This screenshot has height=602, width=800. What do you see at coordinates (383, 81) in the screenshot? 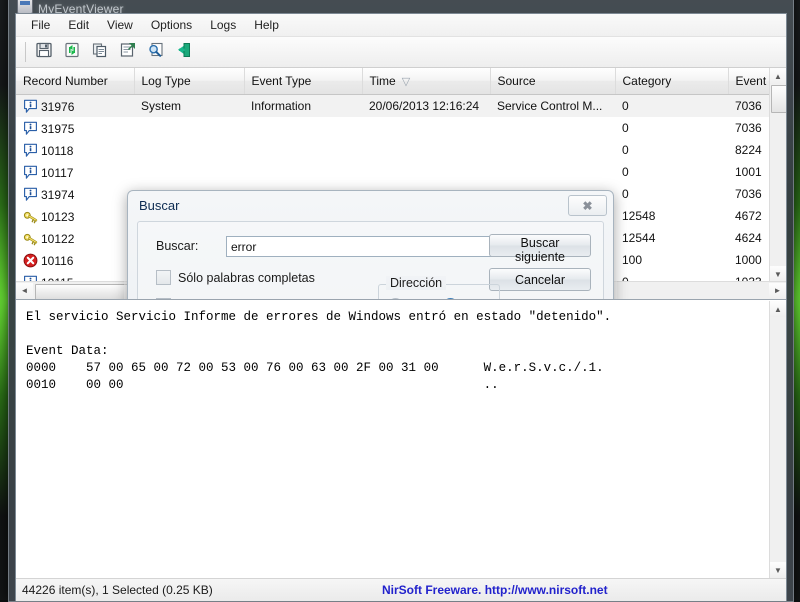
I see `column-label: Time` at bounding box center [383, 81].